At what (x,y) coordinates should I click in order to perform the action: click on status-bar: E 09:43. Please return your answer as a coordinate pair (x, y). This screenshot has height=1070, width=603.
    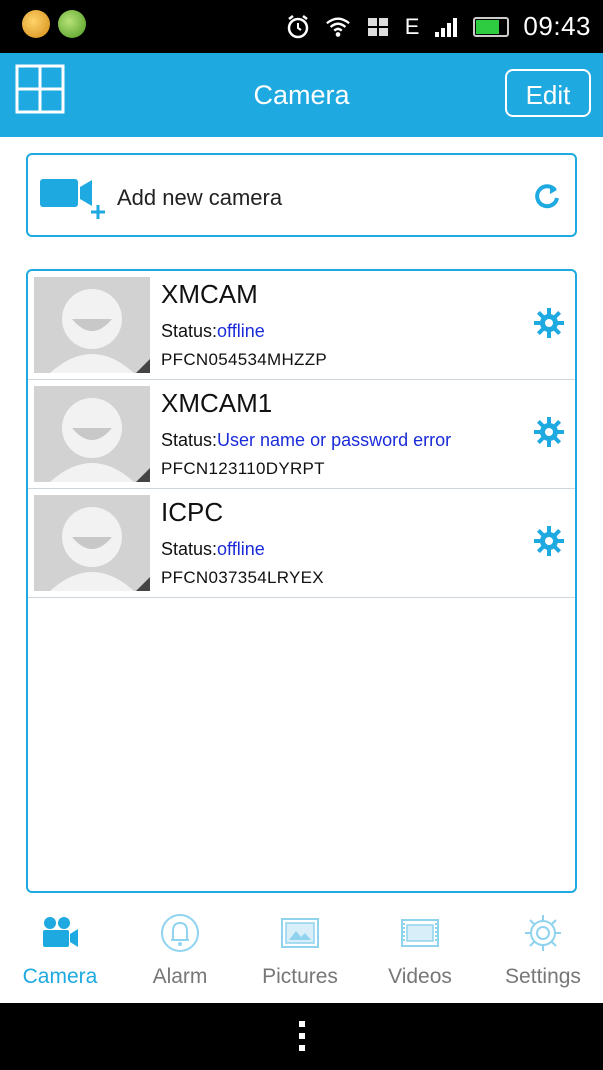
    Looking at the image, I should click on (301, 26).